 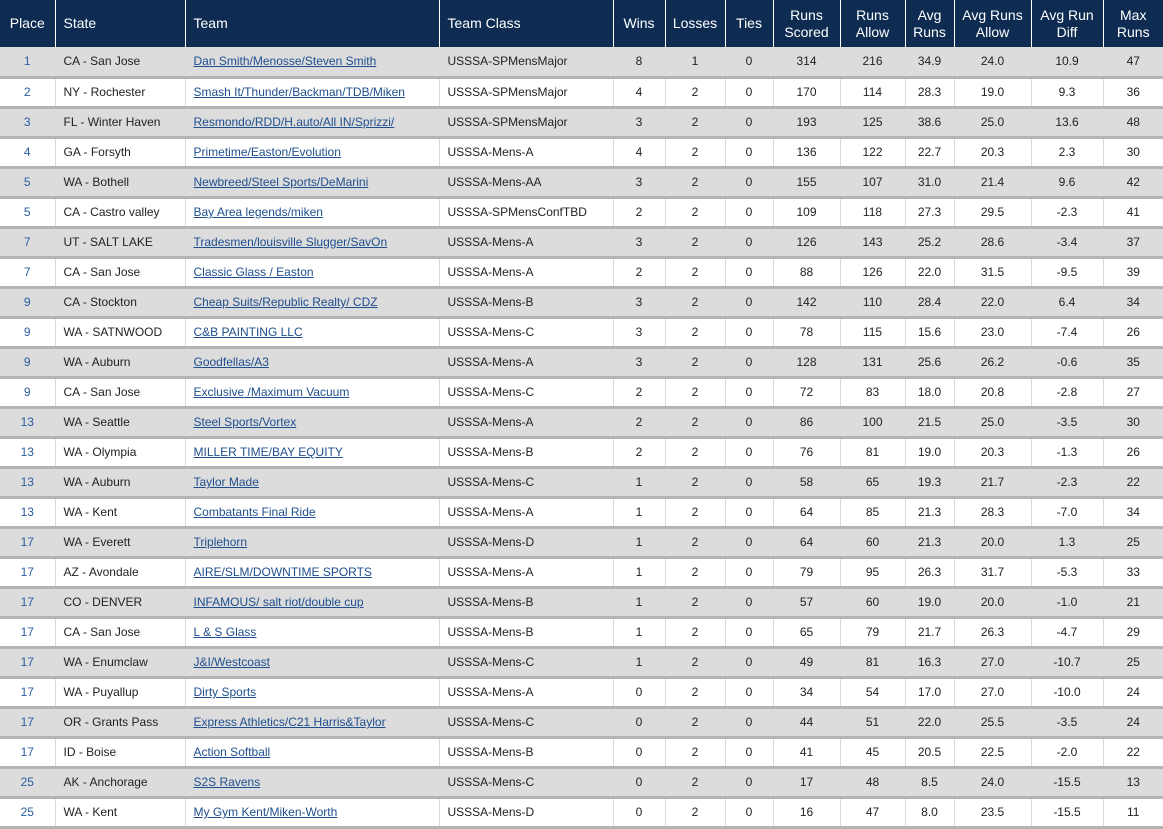 I want to click on cell-team: Steel Sports/Vortex, so click(x=312, y=423).